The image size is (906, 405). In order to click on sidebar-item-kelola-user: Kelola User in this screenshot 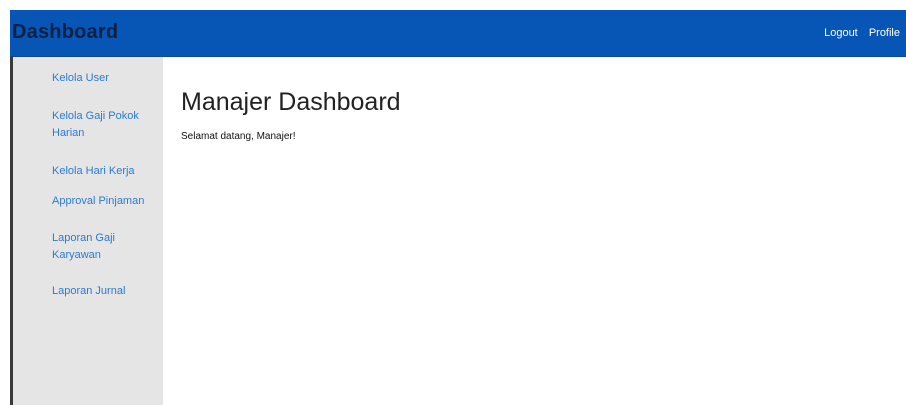, I will do `click(102, 78)`.